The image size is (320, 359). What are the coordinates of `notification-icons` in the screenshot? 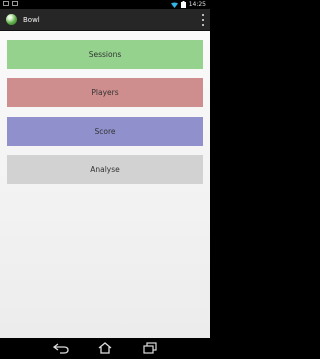 It's located at (10, 3).